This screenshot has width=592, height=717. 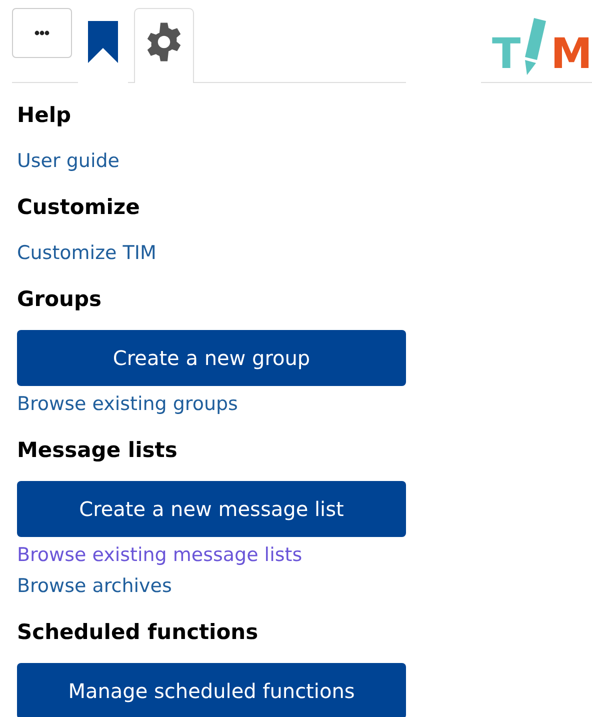 What do you see at coordinates (506, 54) in the screenshot?
I see `logo-letter: T` at bounding box center [506, 54].